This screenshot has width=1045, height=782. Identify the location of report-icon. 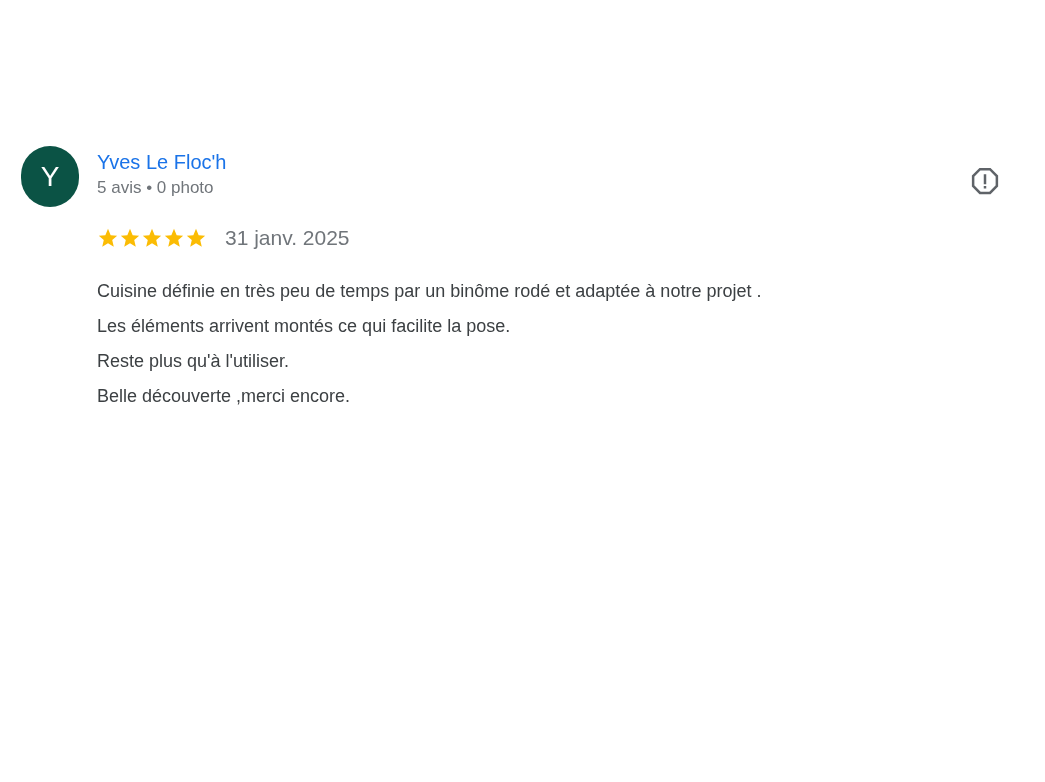
(985, 181).